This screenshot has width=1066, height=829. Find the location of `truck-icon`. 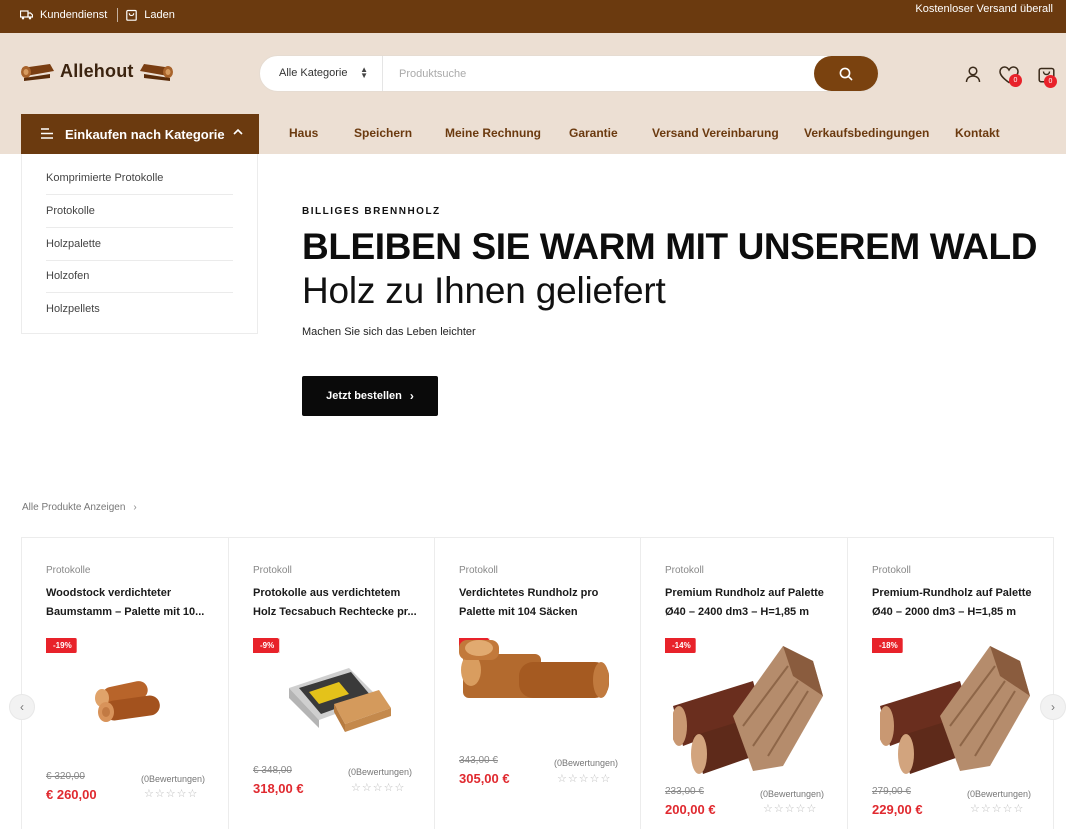

truck-icon is located at coordinates (26, 15).